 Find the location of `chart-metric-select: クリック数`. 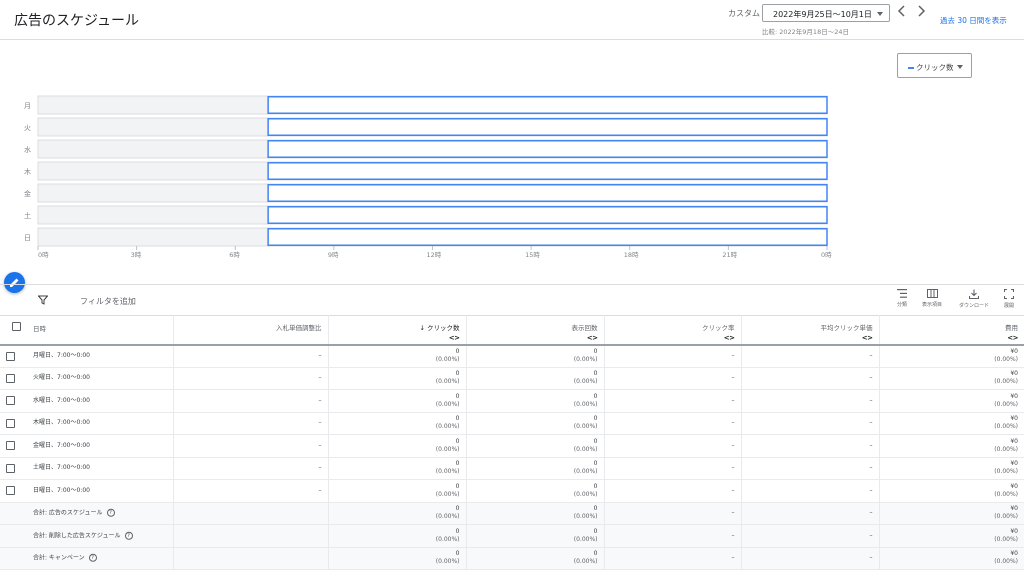

chart-metric-select: クリック数 is located at coordinates (934, 65).